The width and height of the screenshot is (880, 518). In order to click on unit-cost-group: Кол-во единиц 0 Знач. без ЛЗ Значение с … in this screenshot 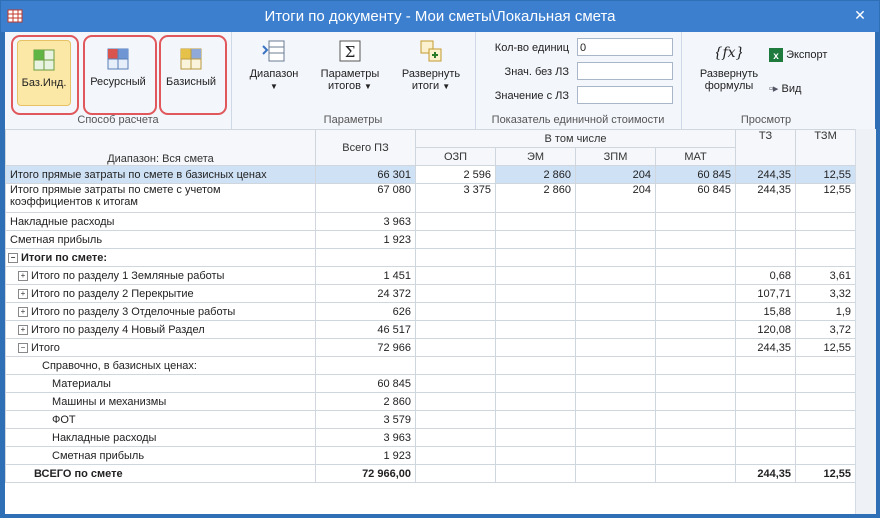, I will do `click(578, 80)`.